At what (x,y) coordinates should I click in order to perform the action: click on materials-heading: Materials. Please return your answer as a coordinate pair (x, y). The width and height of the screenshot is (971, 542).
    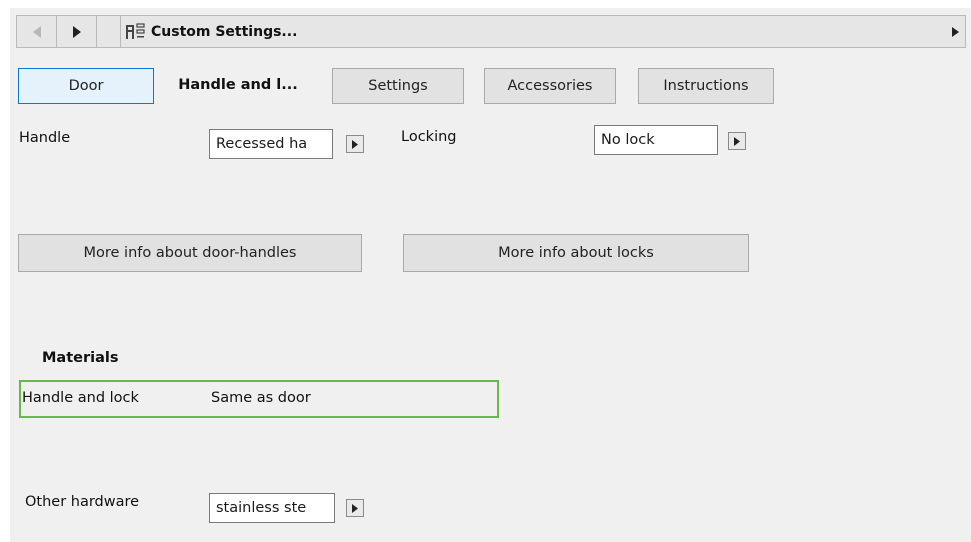
    Looking at the image, I should click on (80, 358).